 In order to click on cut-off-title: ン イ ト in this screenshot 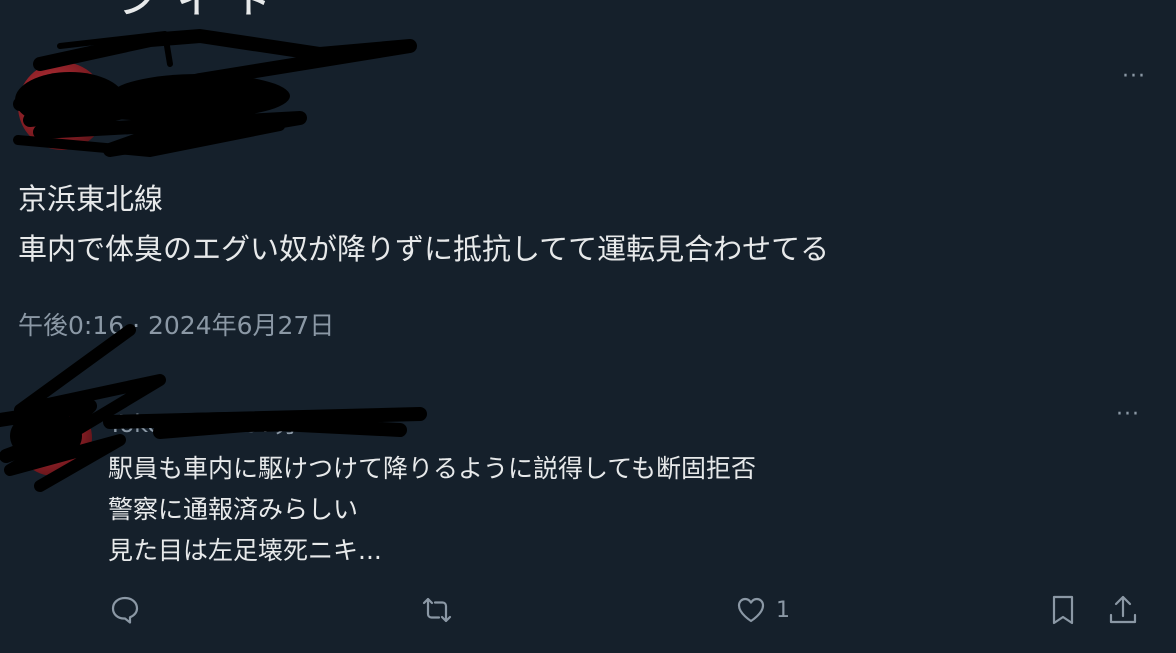, I will do `click(198, 11)`.